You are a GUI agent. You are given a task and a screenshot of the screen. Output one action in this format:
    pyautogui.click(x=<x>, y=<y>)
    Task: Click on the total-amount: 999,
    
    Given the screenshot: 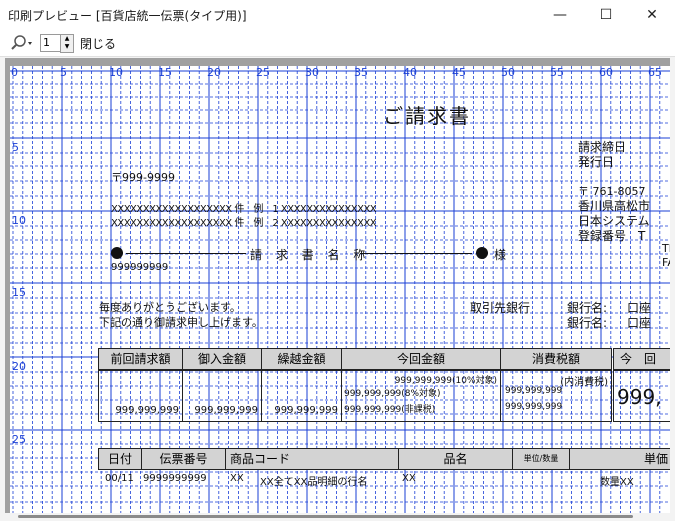 What is the action you would take?
    pyautogui.click(x=639, y=397)
    